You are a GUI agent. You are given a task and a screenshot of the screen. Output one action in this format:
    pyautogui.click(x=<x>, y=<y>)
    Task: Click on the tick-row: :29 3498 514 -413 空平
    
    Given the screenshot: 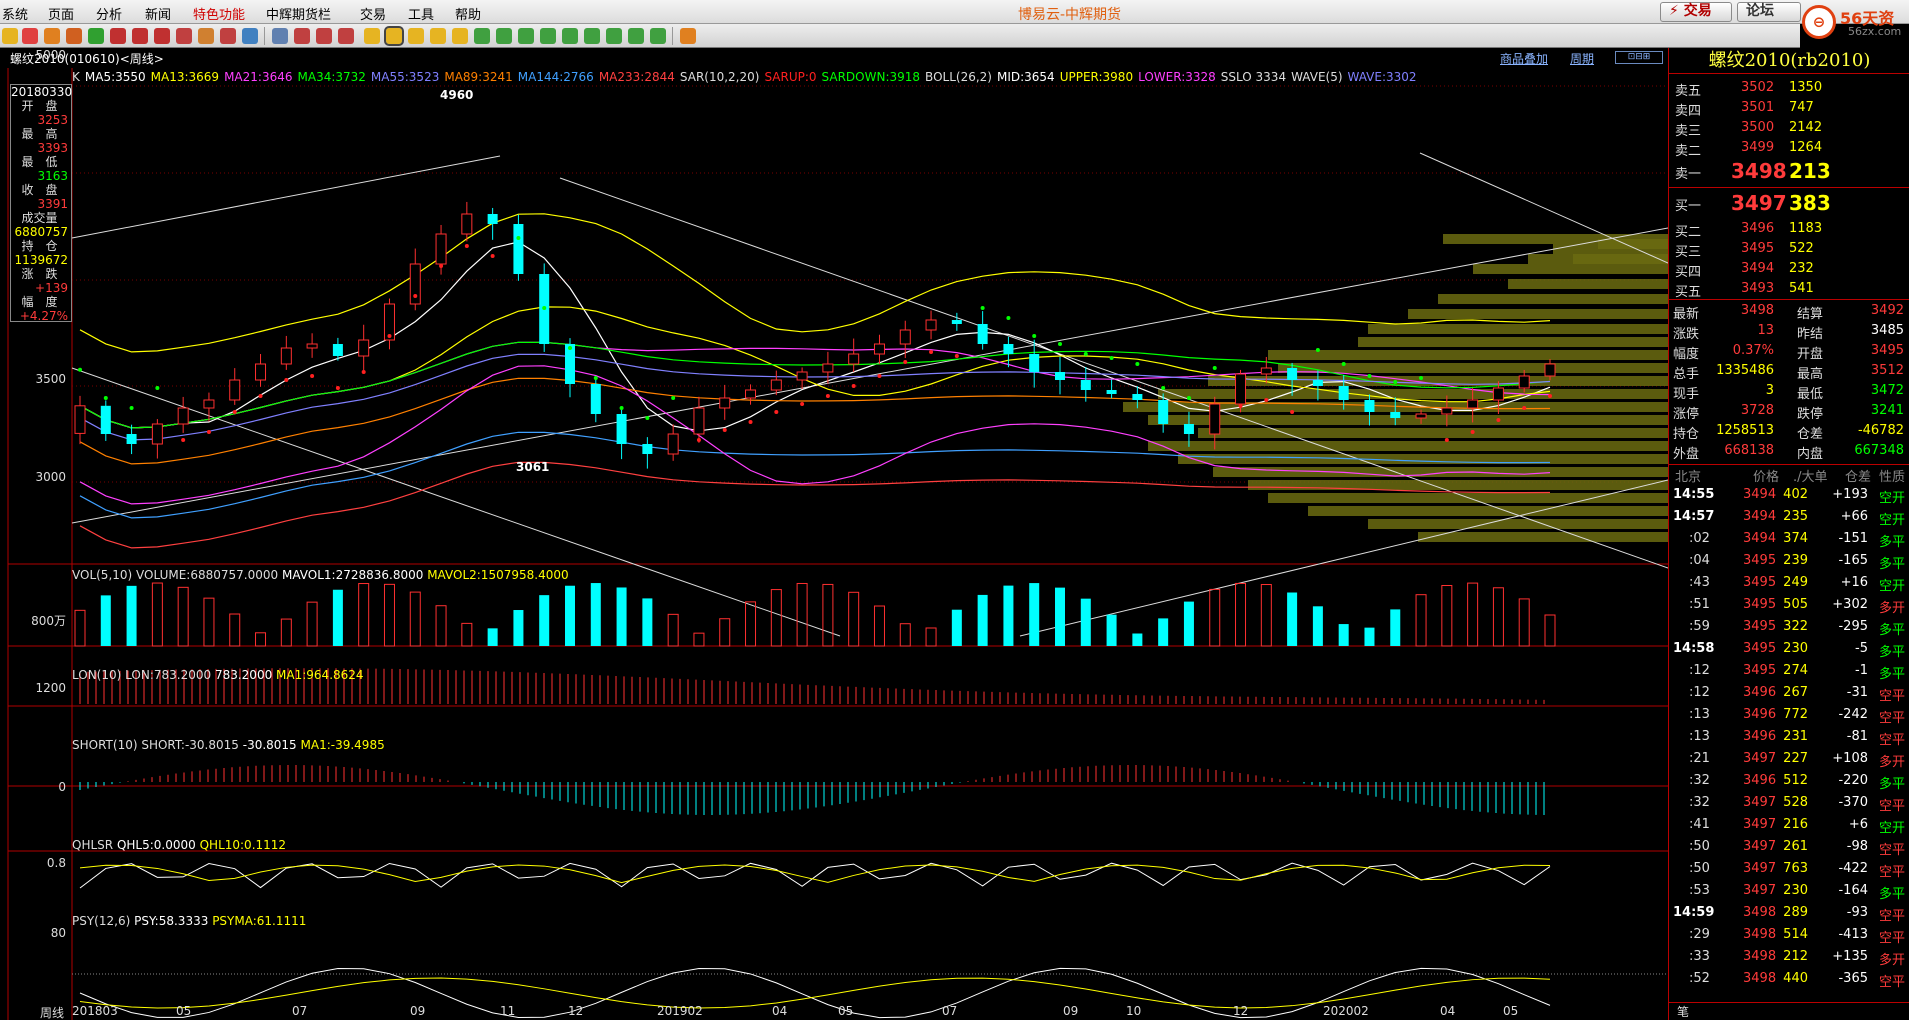 What is the action you would take?
    pyautogui.click(x=1789, y=935)
    